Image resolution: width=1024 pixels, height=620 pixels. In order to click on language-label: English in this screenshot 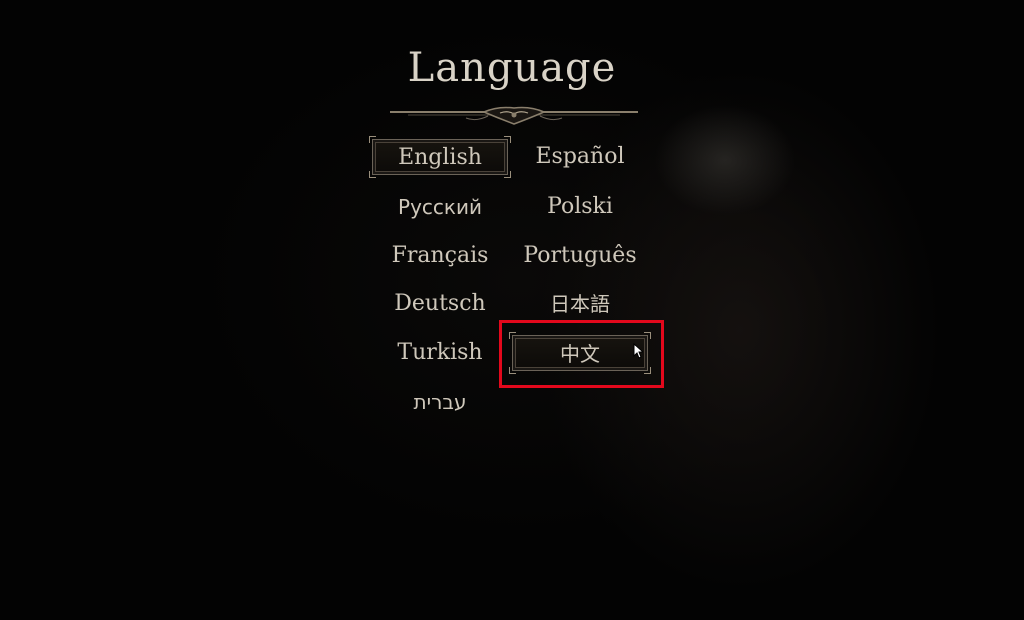, I will do `click(440, 157)`.